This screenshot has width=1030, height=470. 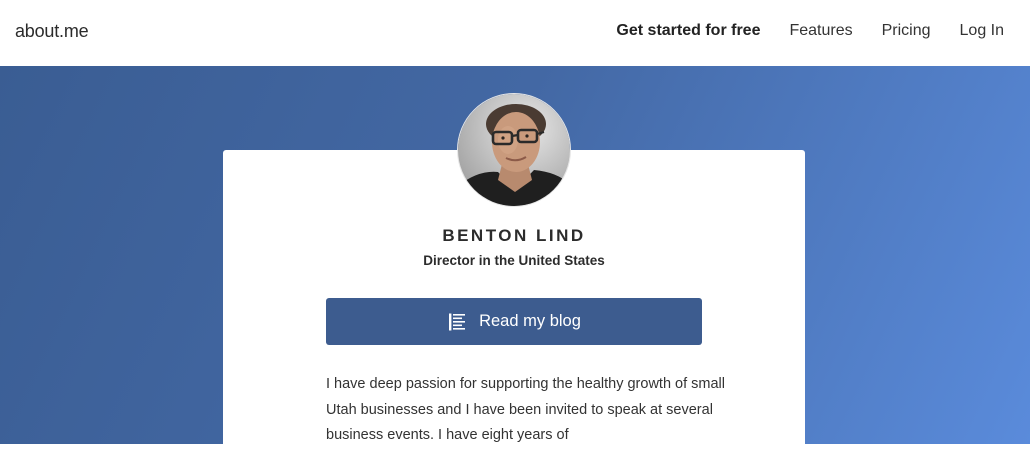 I want to click on pricing-link: Pricing, so click(x=906, y=31).